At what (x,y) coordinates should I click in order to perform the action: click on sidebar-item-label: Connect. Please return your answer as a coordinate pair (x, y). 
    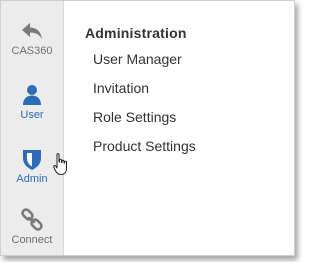
    Looking at the image, I should click on (32, 240).